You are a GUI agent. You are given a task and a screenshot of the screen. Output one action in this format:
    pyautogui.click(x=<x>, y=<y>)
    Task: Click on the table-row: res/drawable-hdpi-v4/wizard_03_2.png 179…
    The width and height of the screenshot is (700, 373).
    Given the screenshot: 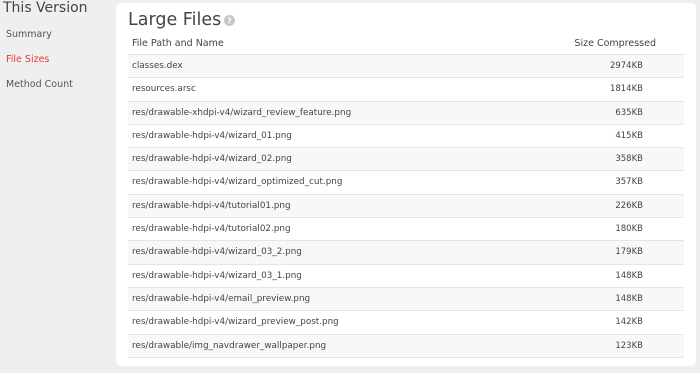 What is the action you would take?
    pyautogui.click(x=406, y=253)
    